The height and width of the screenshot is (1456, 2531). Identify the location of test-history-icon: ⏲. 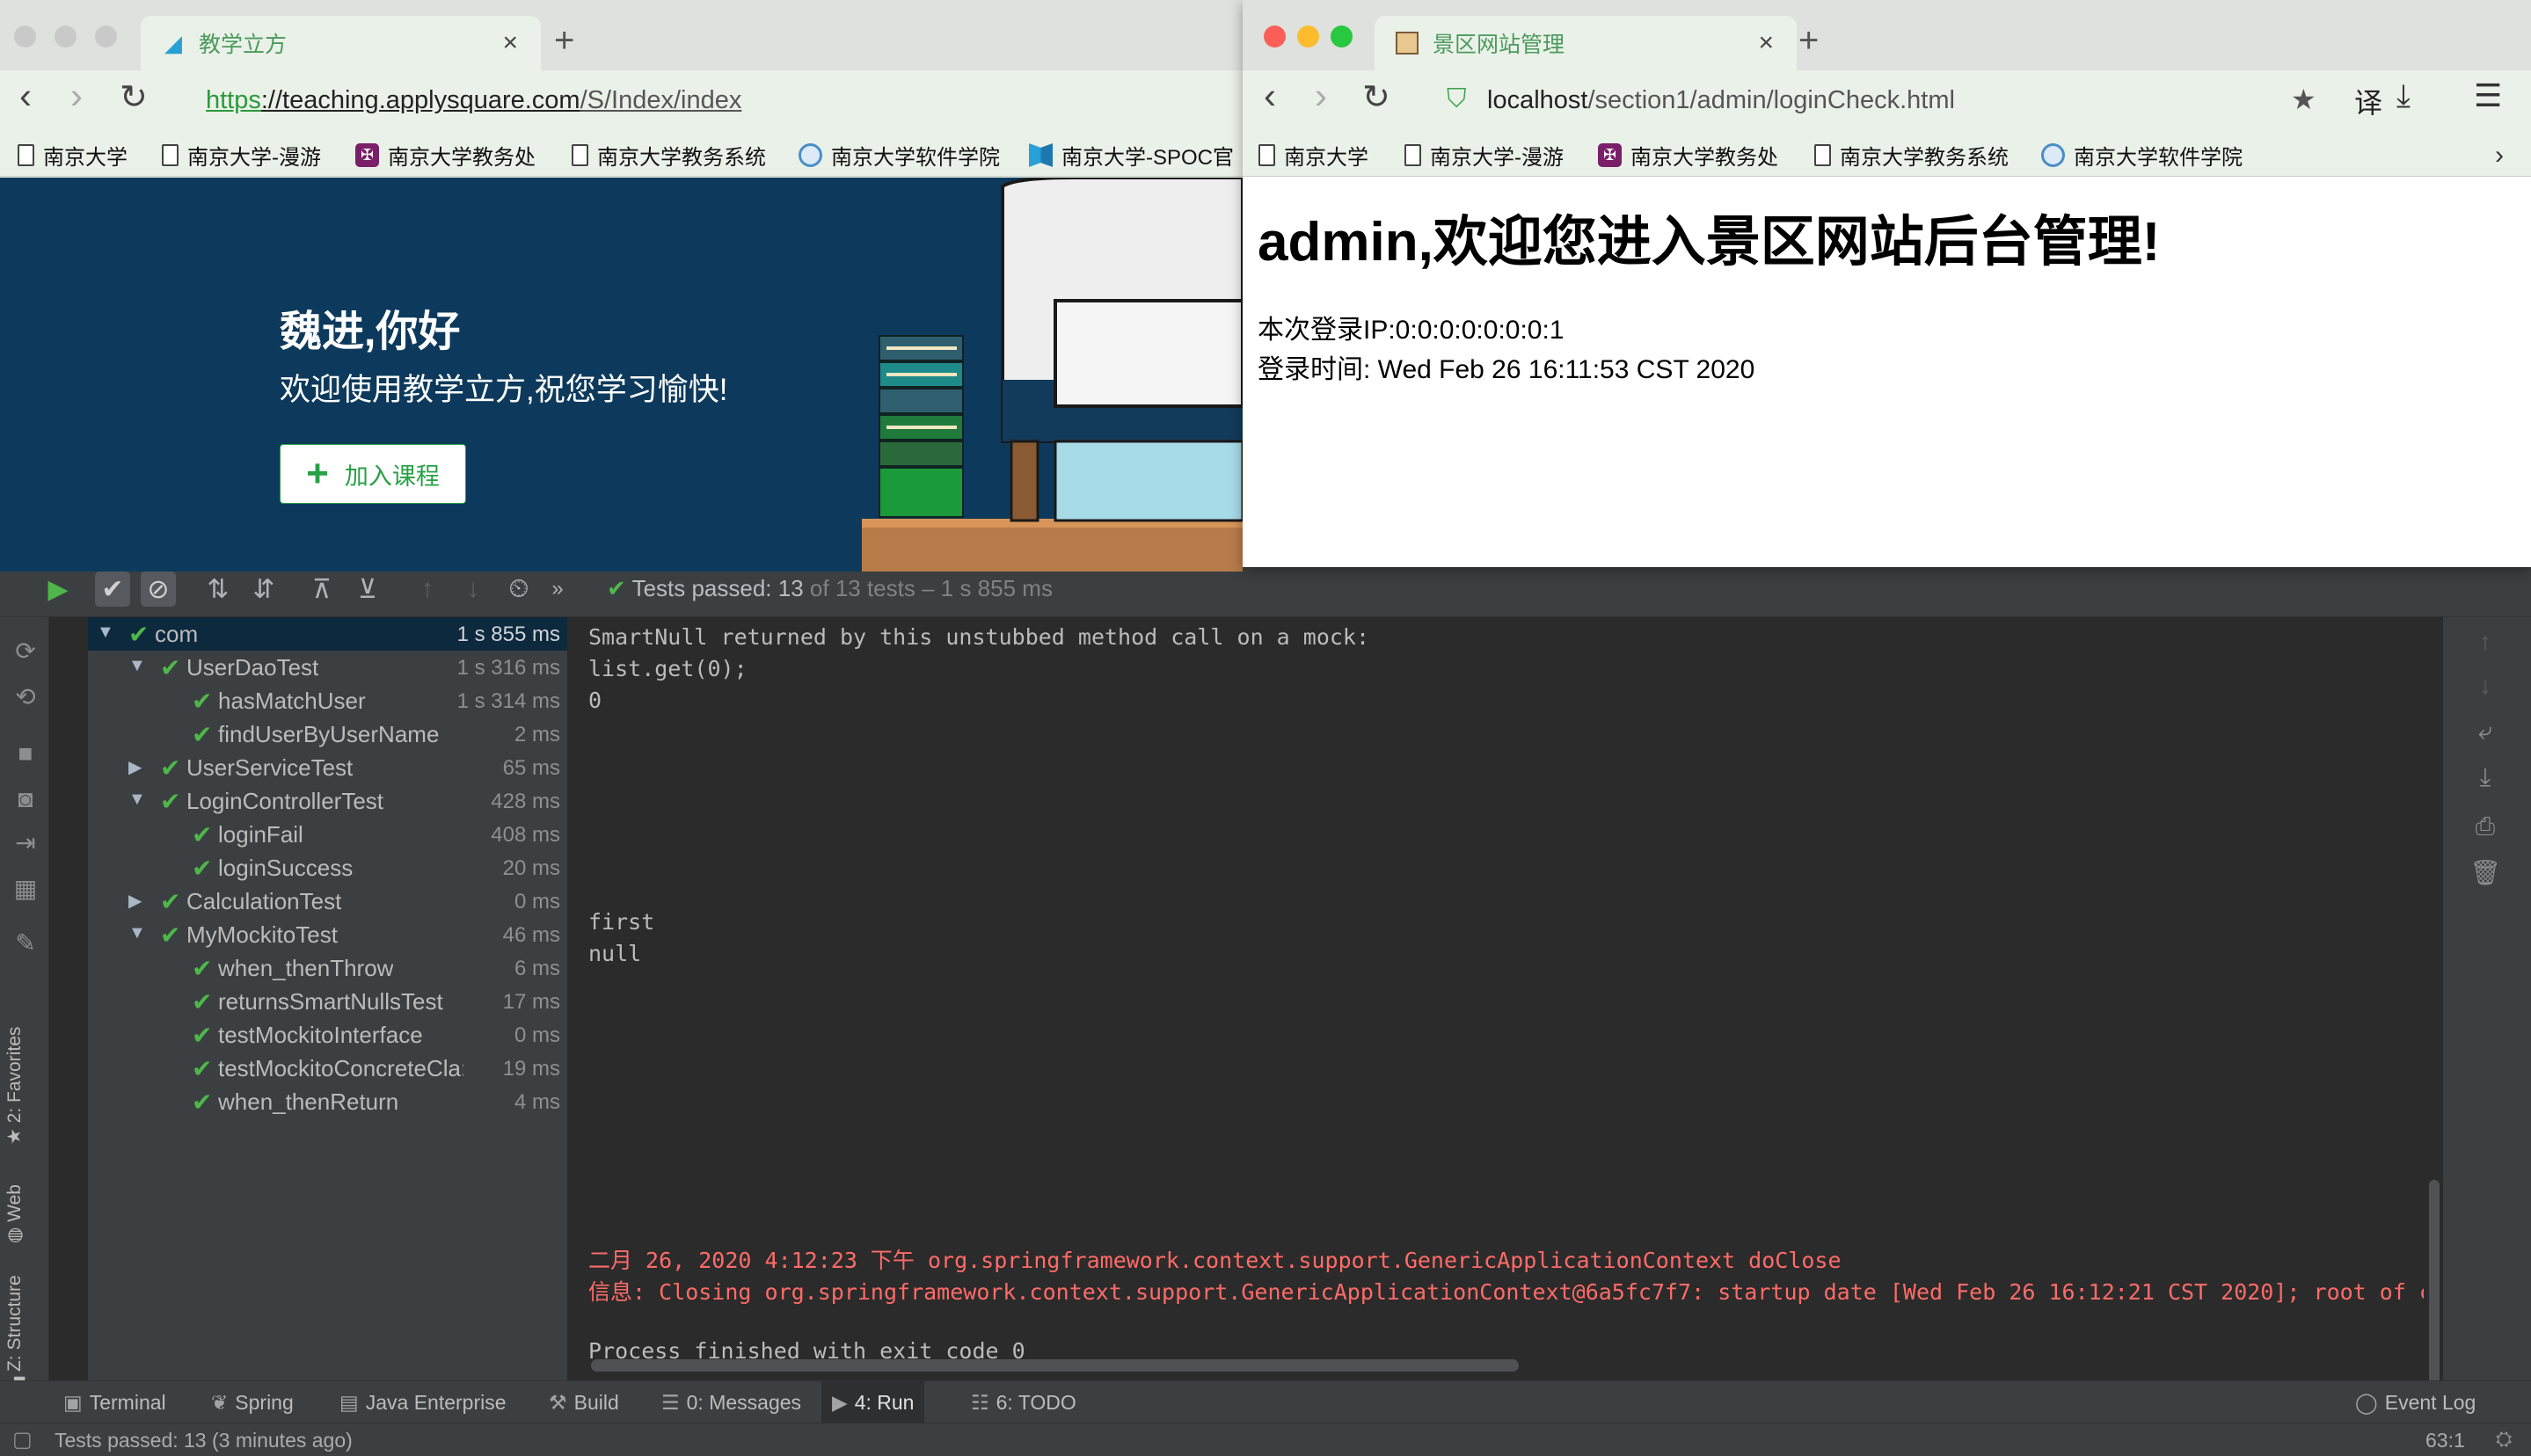
(518, 589).